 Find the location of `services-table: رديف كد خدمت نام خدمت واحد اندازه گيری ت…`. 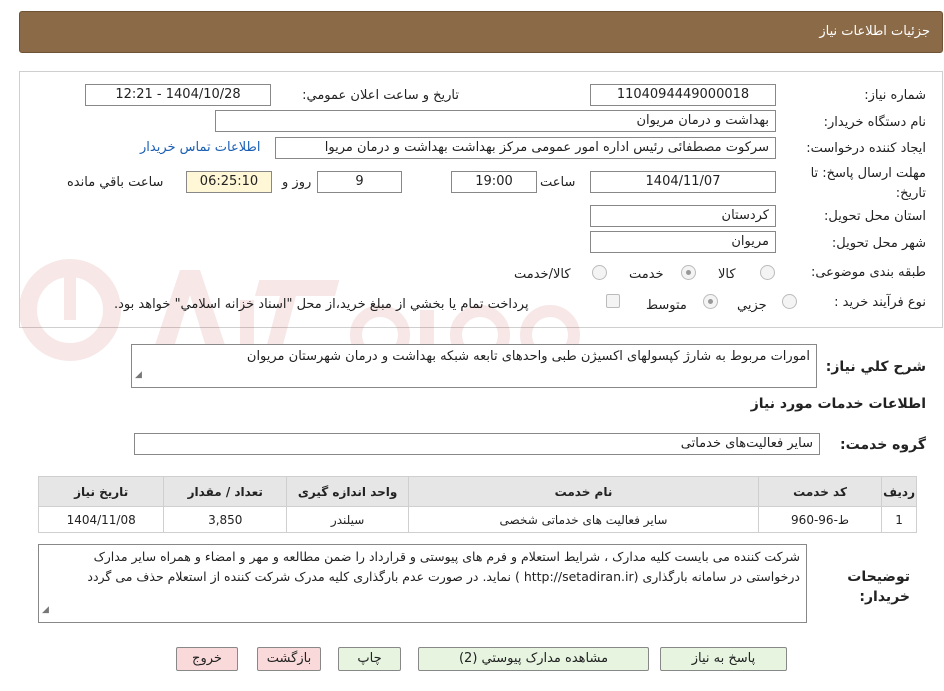

services-table: رديف كد خدمت نام خدمت واحد اندازه گيری ت… is located at coordinates (477, 504).